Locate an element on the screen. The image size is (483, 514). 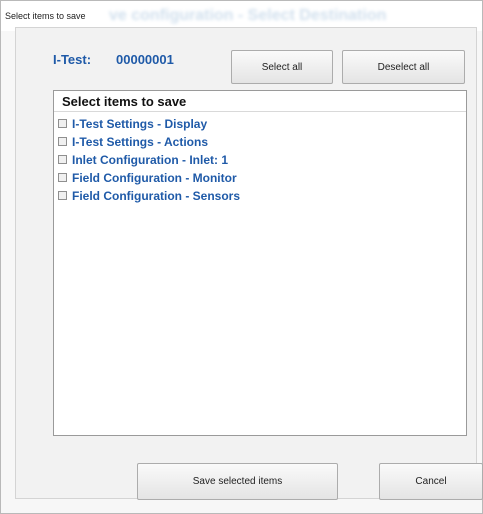
itest-label: I-Test: is located at coordinates (72, 59).